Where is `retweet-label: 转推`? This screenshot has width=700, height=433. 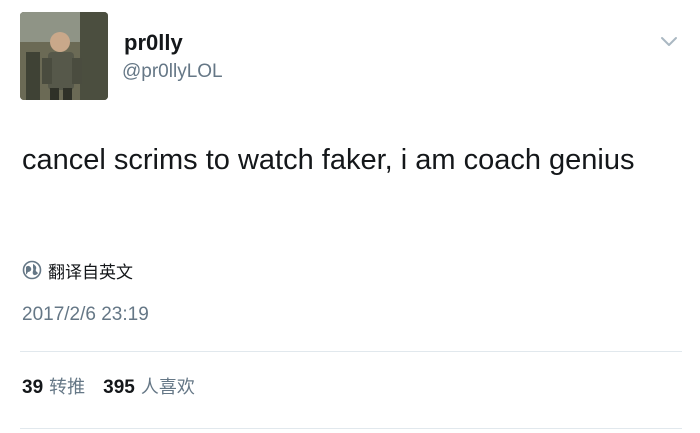 retweet-label: 转推 is located at coordinates (67, 388).